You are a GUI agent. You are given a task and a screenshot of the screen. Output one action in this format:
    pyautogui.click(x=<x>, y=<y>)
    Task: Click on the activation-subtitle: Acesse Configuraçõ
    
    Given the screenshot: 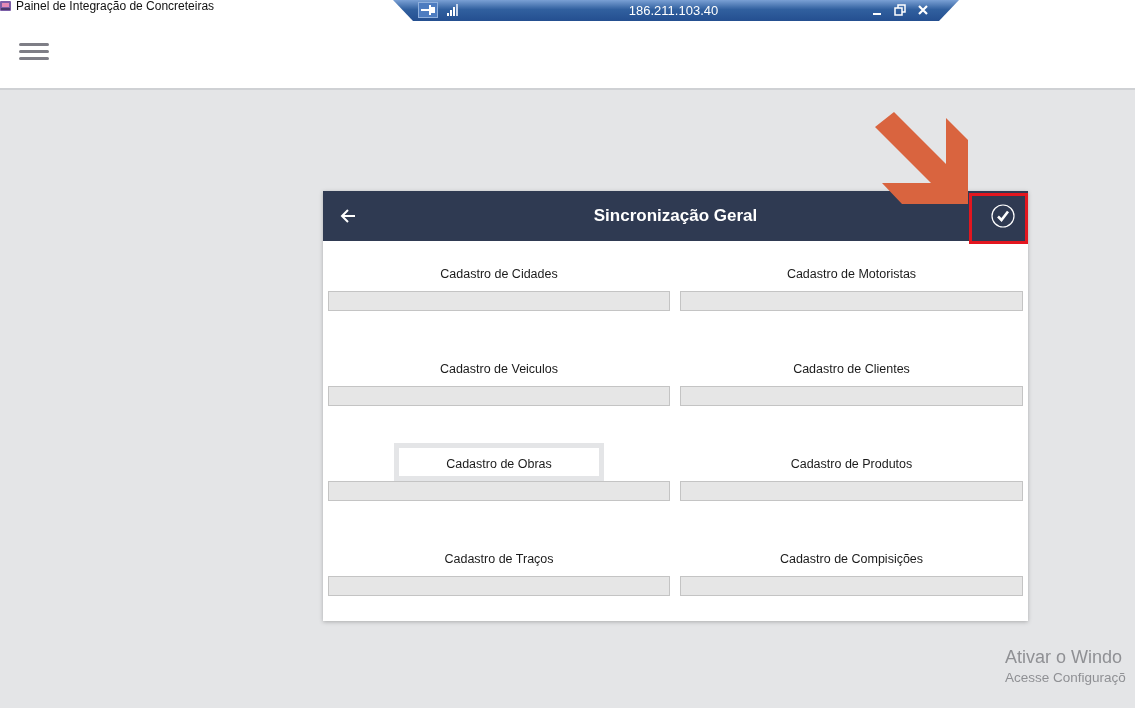 What is the action you would take?
    pyautogui.click(x=1065, y=677)
    